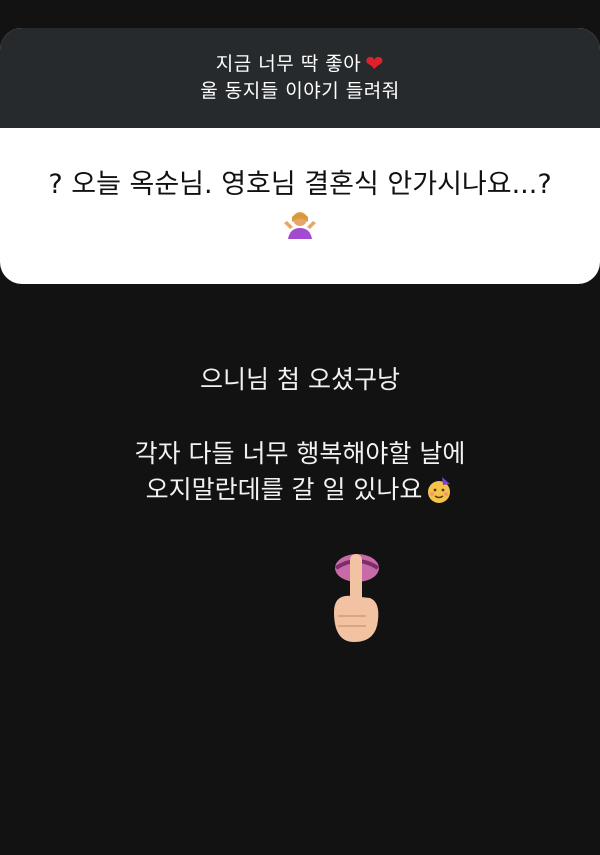 This screenshot has height=855, width=600. Describe the element at coordinates (300, 225) in the screenshot. I see `person-shrugging-icon` at that location.